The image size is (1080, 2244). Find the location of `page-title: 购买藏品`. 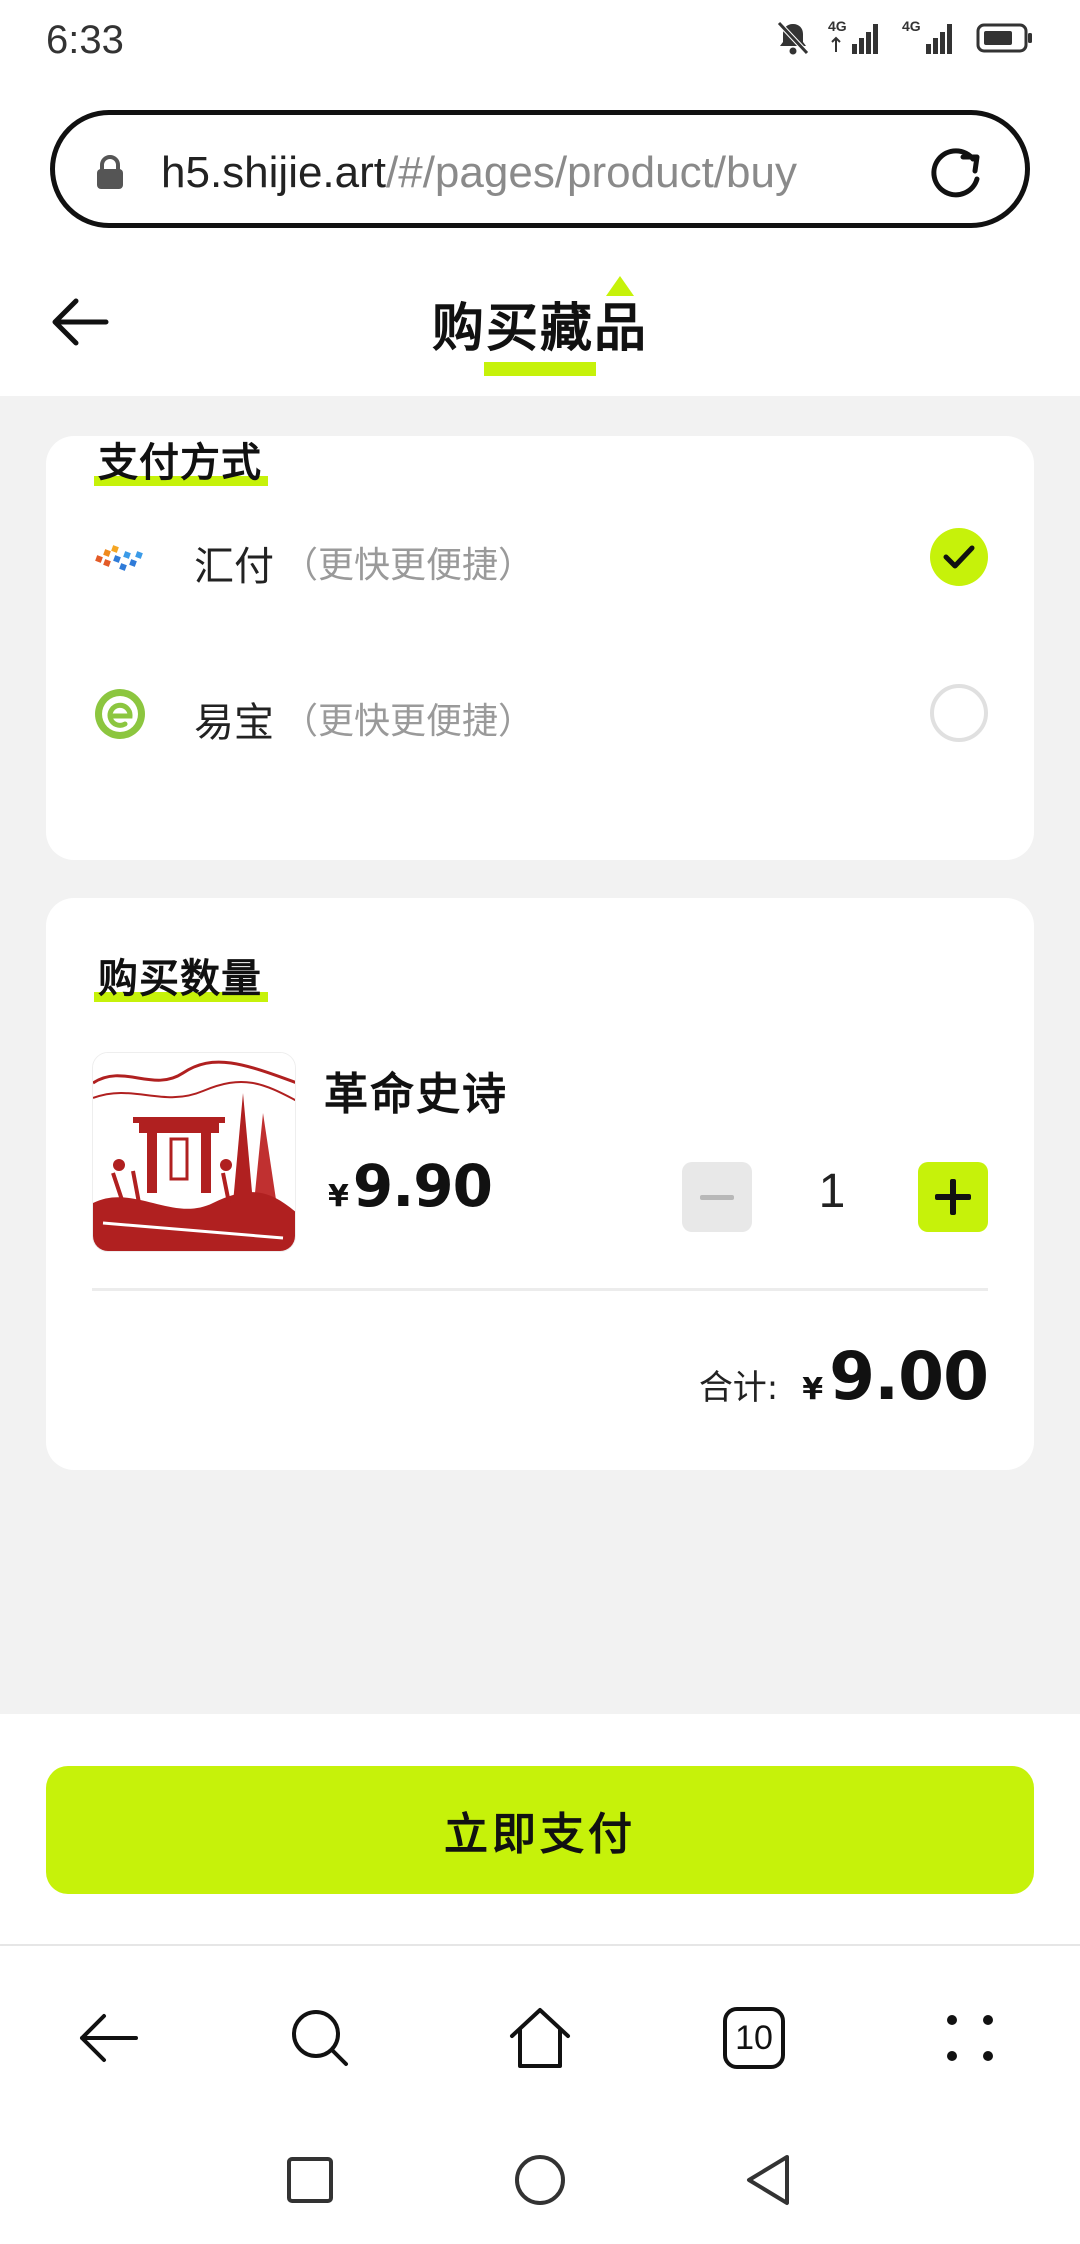

page-title: 购买藏品 is located at coordinates (539, 326).